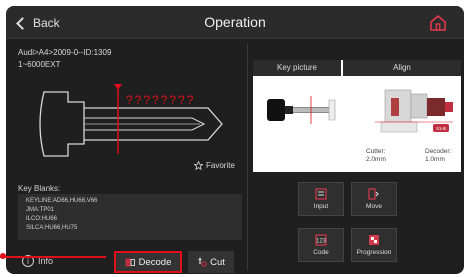 The height and width of the screenshot is (277, 469). I want to click on decode-icon, so click(130, 262).